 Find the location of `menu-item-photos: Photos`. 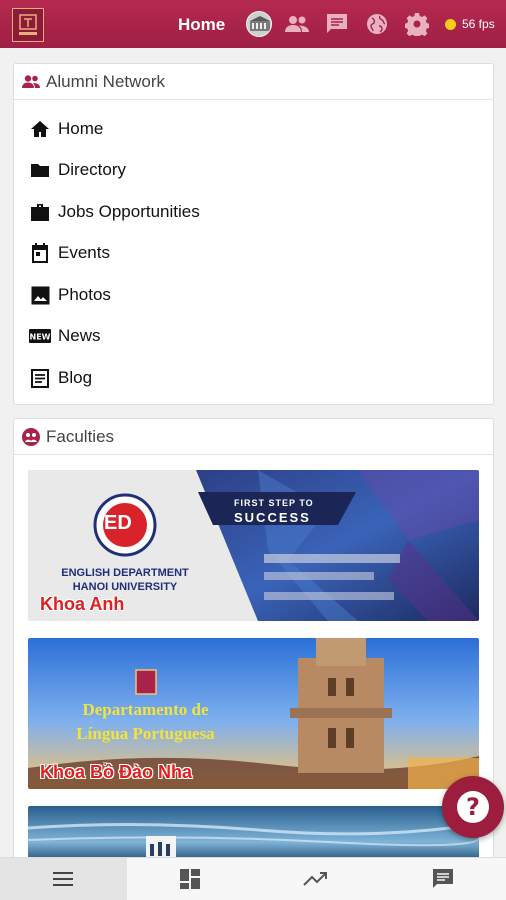

menu-item-photos: Photos is located at coordinates (70, 295).